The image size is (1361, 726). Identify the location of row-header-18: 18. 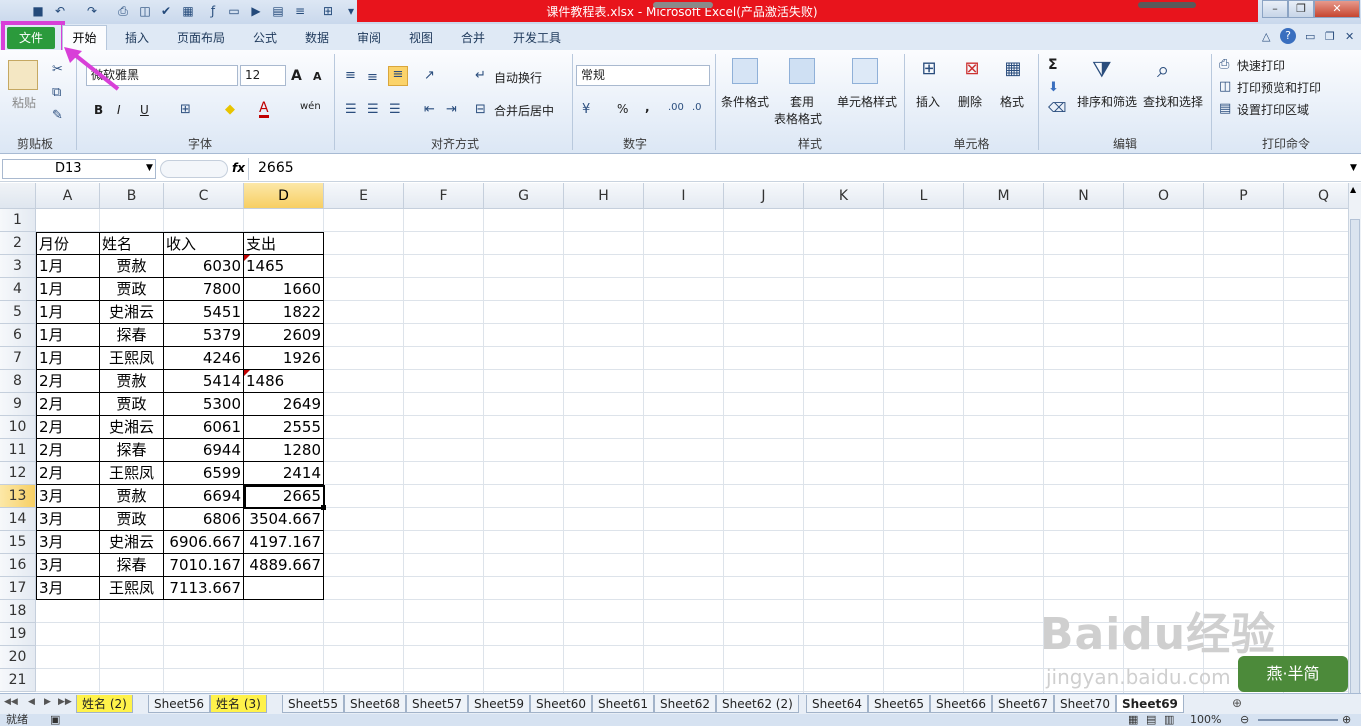
(18, 611).